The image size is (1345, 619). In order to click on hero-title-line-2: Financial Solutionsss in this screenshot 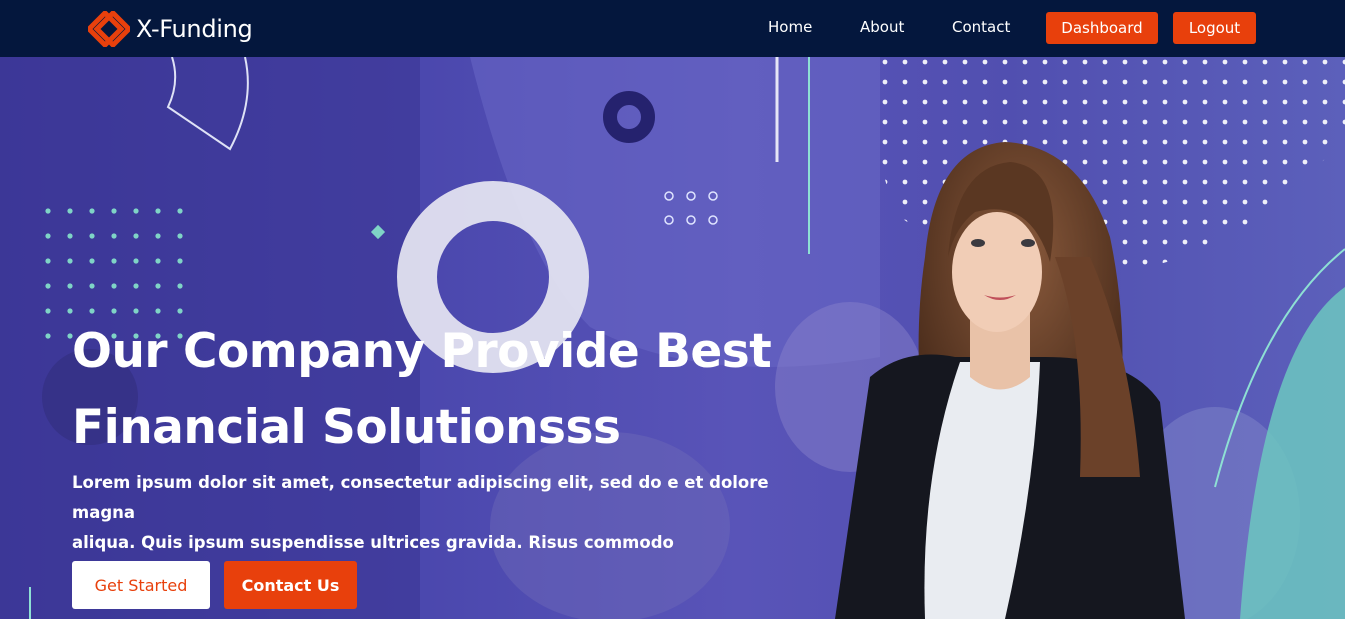, I will do `click(346, 427)`.